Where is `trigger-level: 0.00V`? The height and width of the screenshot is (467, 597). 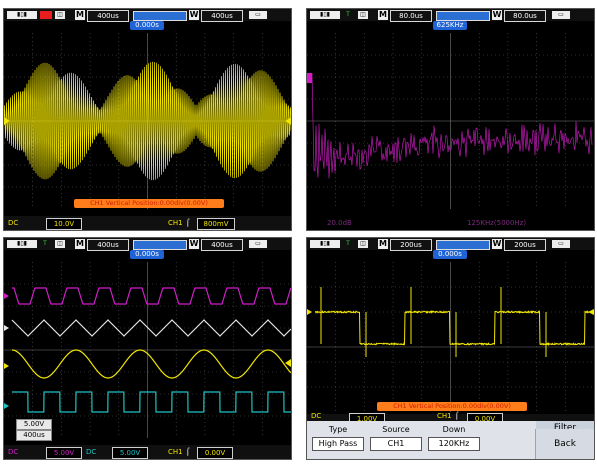
trigger-level: 0.00V is located at coordinates (215, 453).